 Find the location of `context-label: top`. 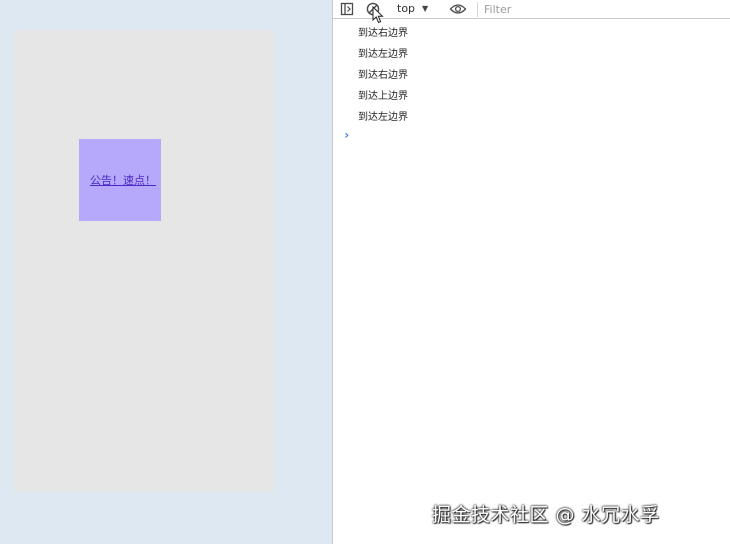

context-label: top is located at coordinates (406, 8).